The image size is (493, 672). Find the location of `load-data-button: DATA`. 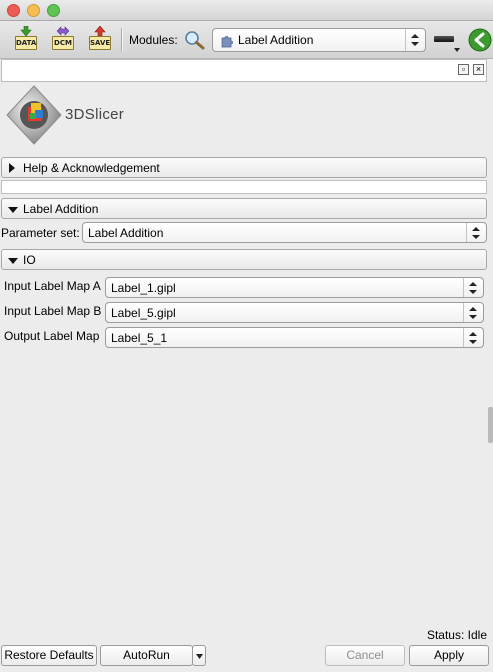

load-data-button: DATA is located at coordinates (26, 40).